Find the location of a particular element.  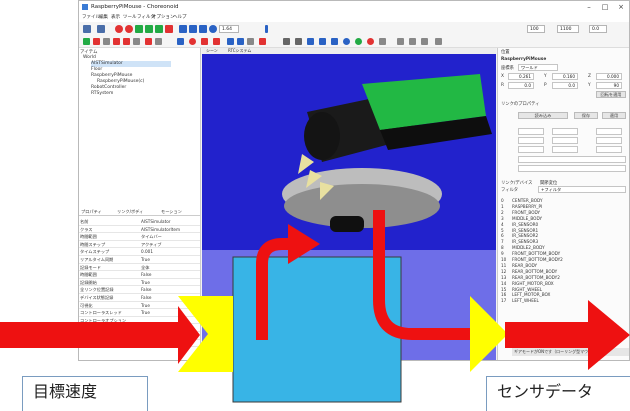

move-icon is located at coordinates (96, 41).